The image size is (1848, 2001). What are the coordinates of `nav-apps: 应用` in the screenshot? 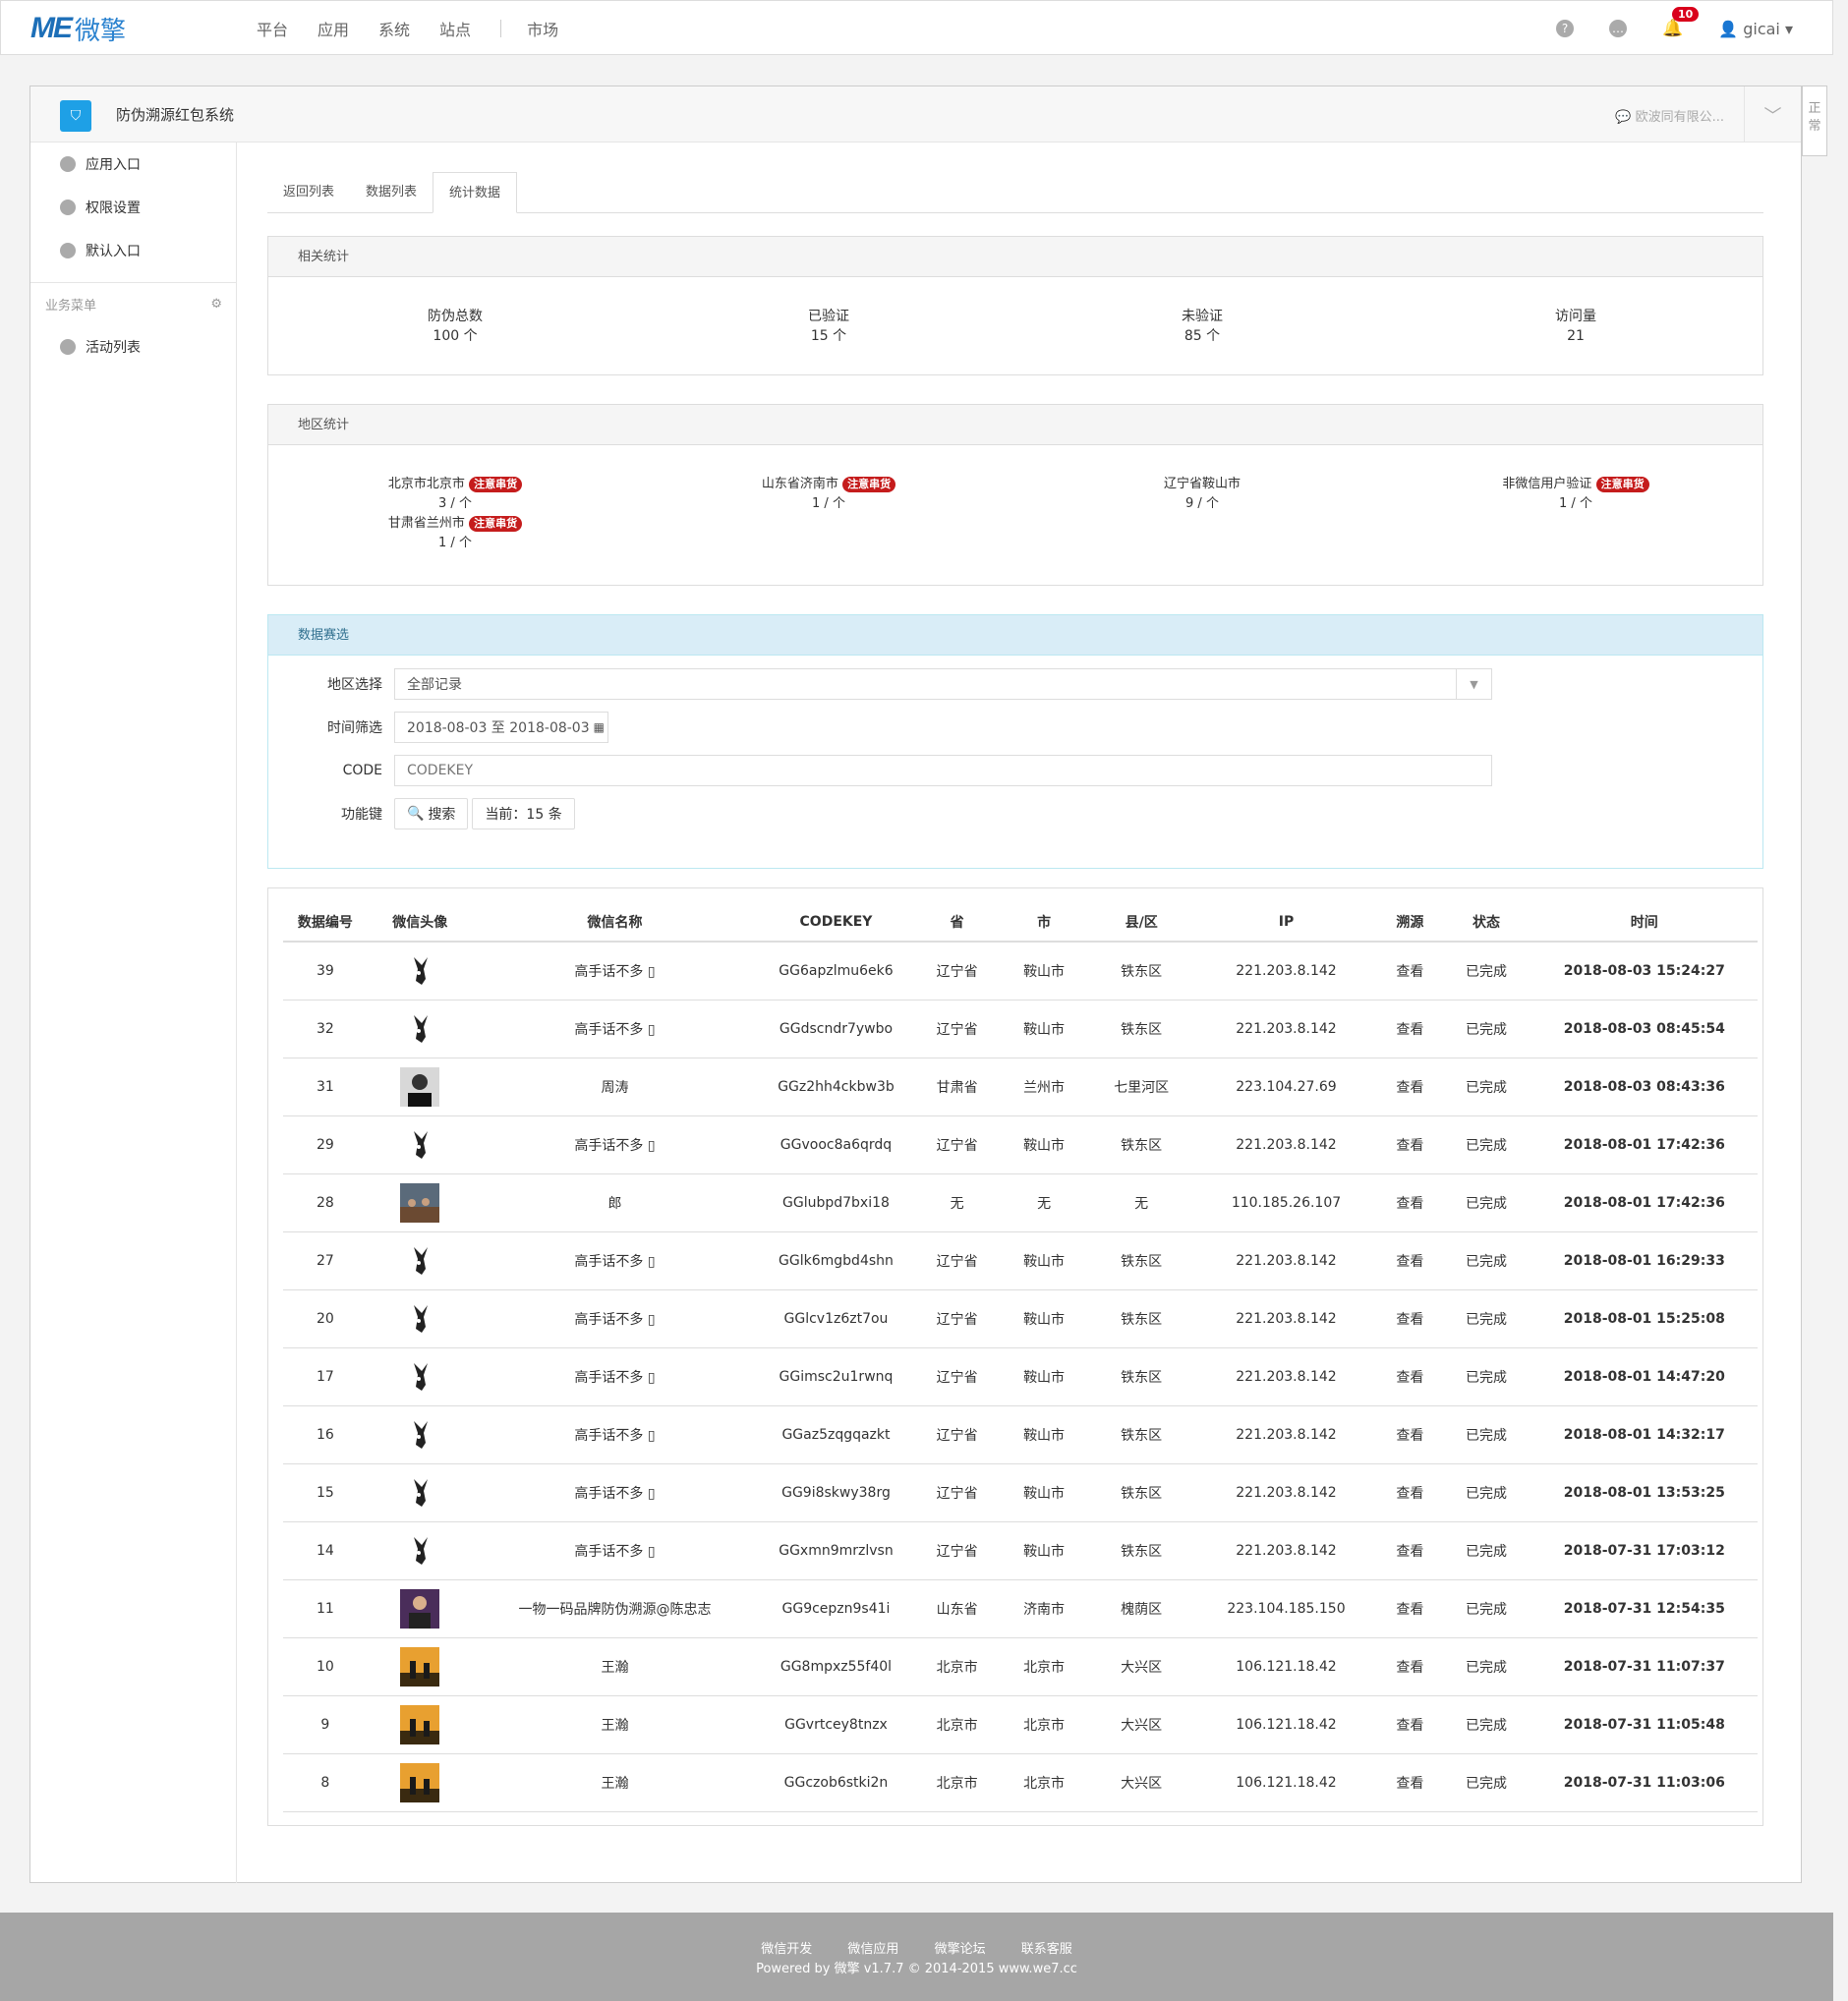 It's located at (333, 28).